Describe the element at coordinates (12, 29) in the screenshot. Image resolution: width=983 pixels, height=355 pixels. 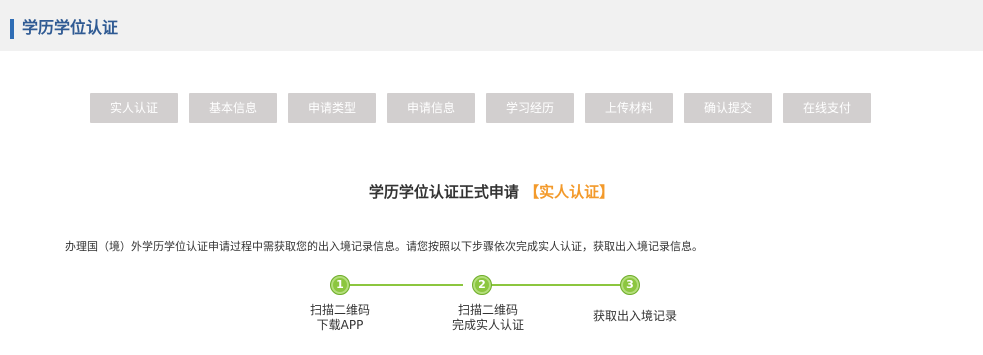
I see `header-accent-bar` at that location.